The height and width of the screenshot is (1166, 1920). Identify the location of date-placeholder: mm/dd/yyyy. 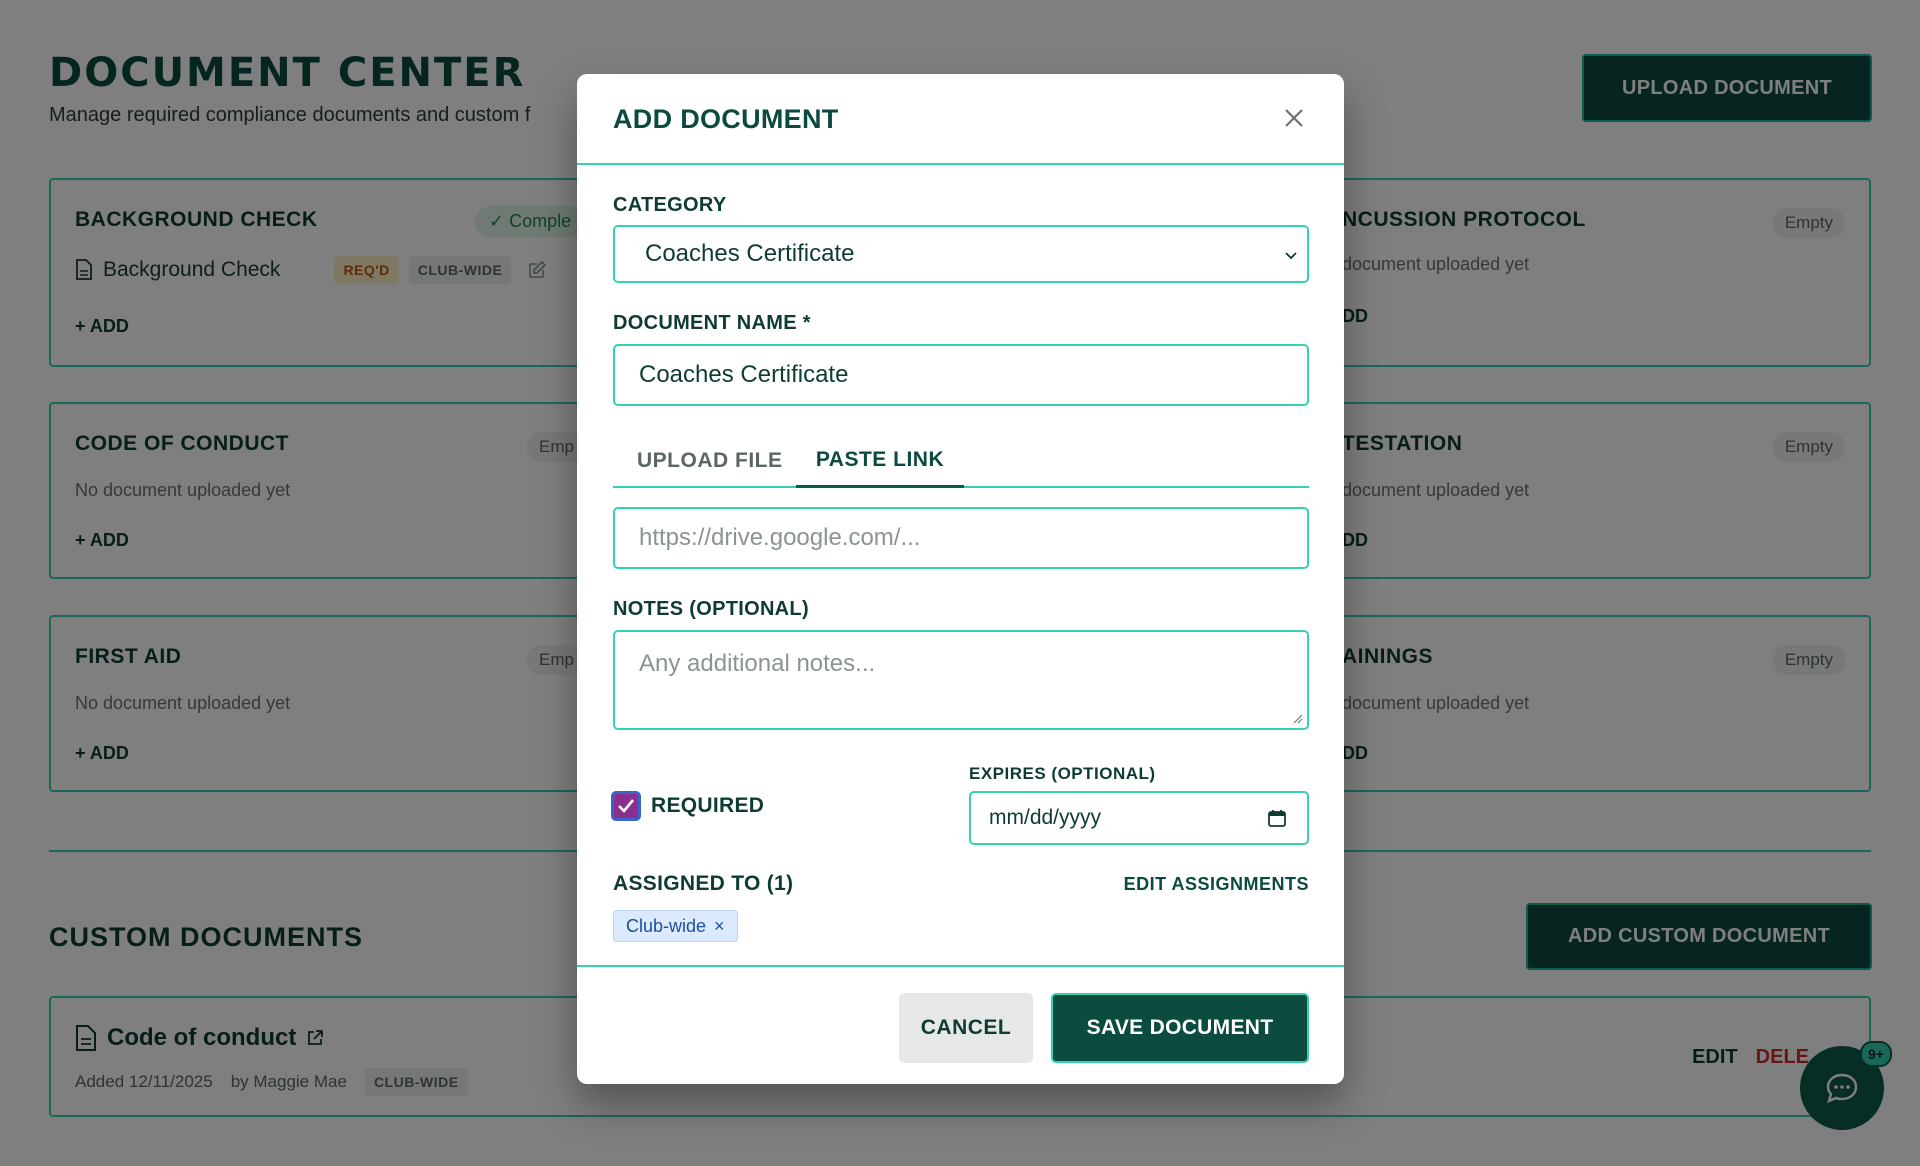
(1045, 817).